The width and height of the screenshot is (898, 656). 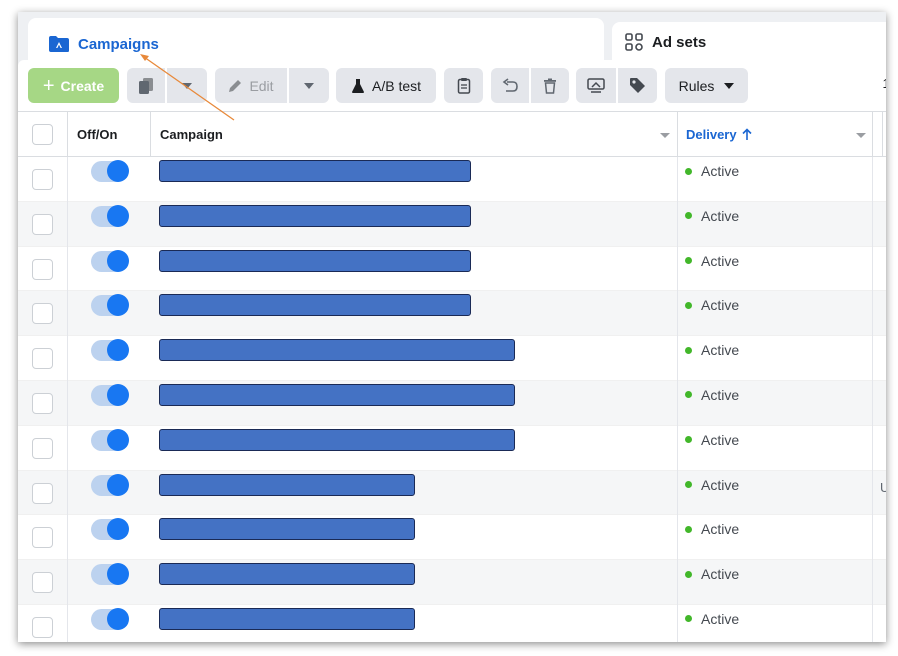 What do you see at coordinates (711, 134) in the screenshot?
I see `column-header-delivery-label: Delivery` at bounding box center [711, 134].